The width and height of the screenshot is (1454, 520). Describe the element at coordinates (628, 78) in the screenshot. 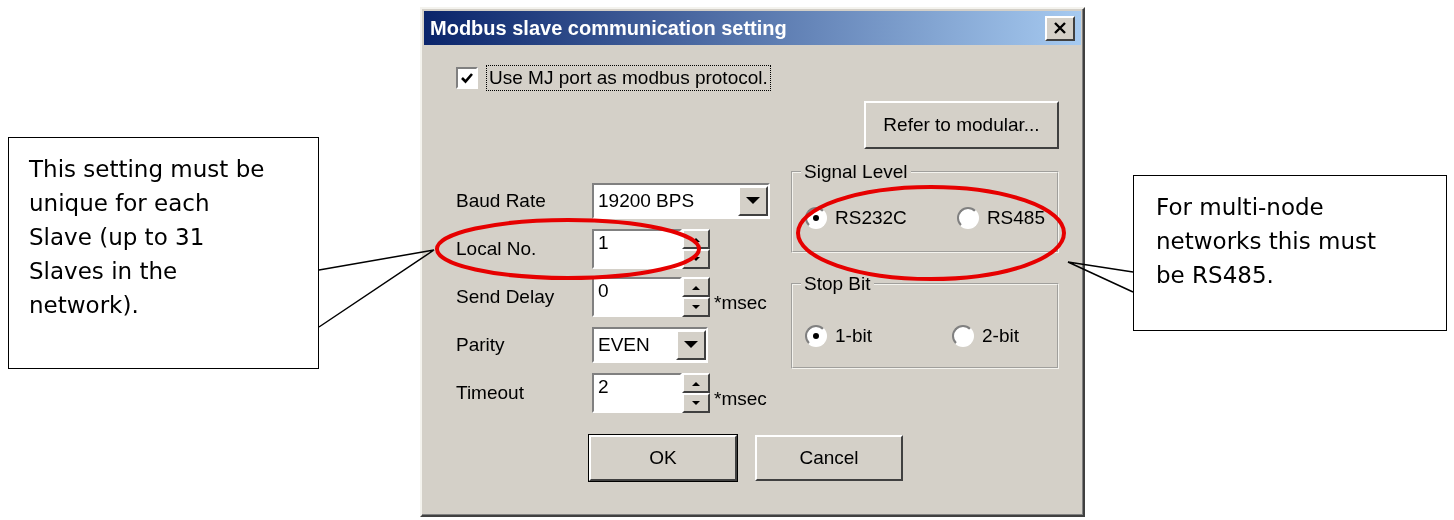

I see `checkbox-label: Use MJ port as modbus protocol.` at that location.